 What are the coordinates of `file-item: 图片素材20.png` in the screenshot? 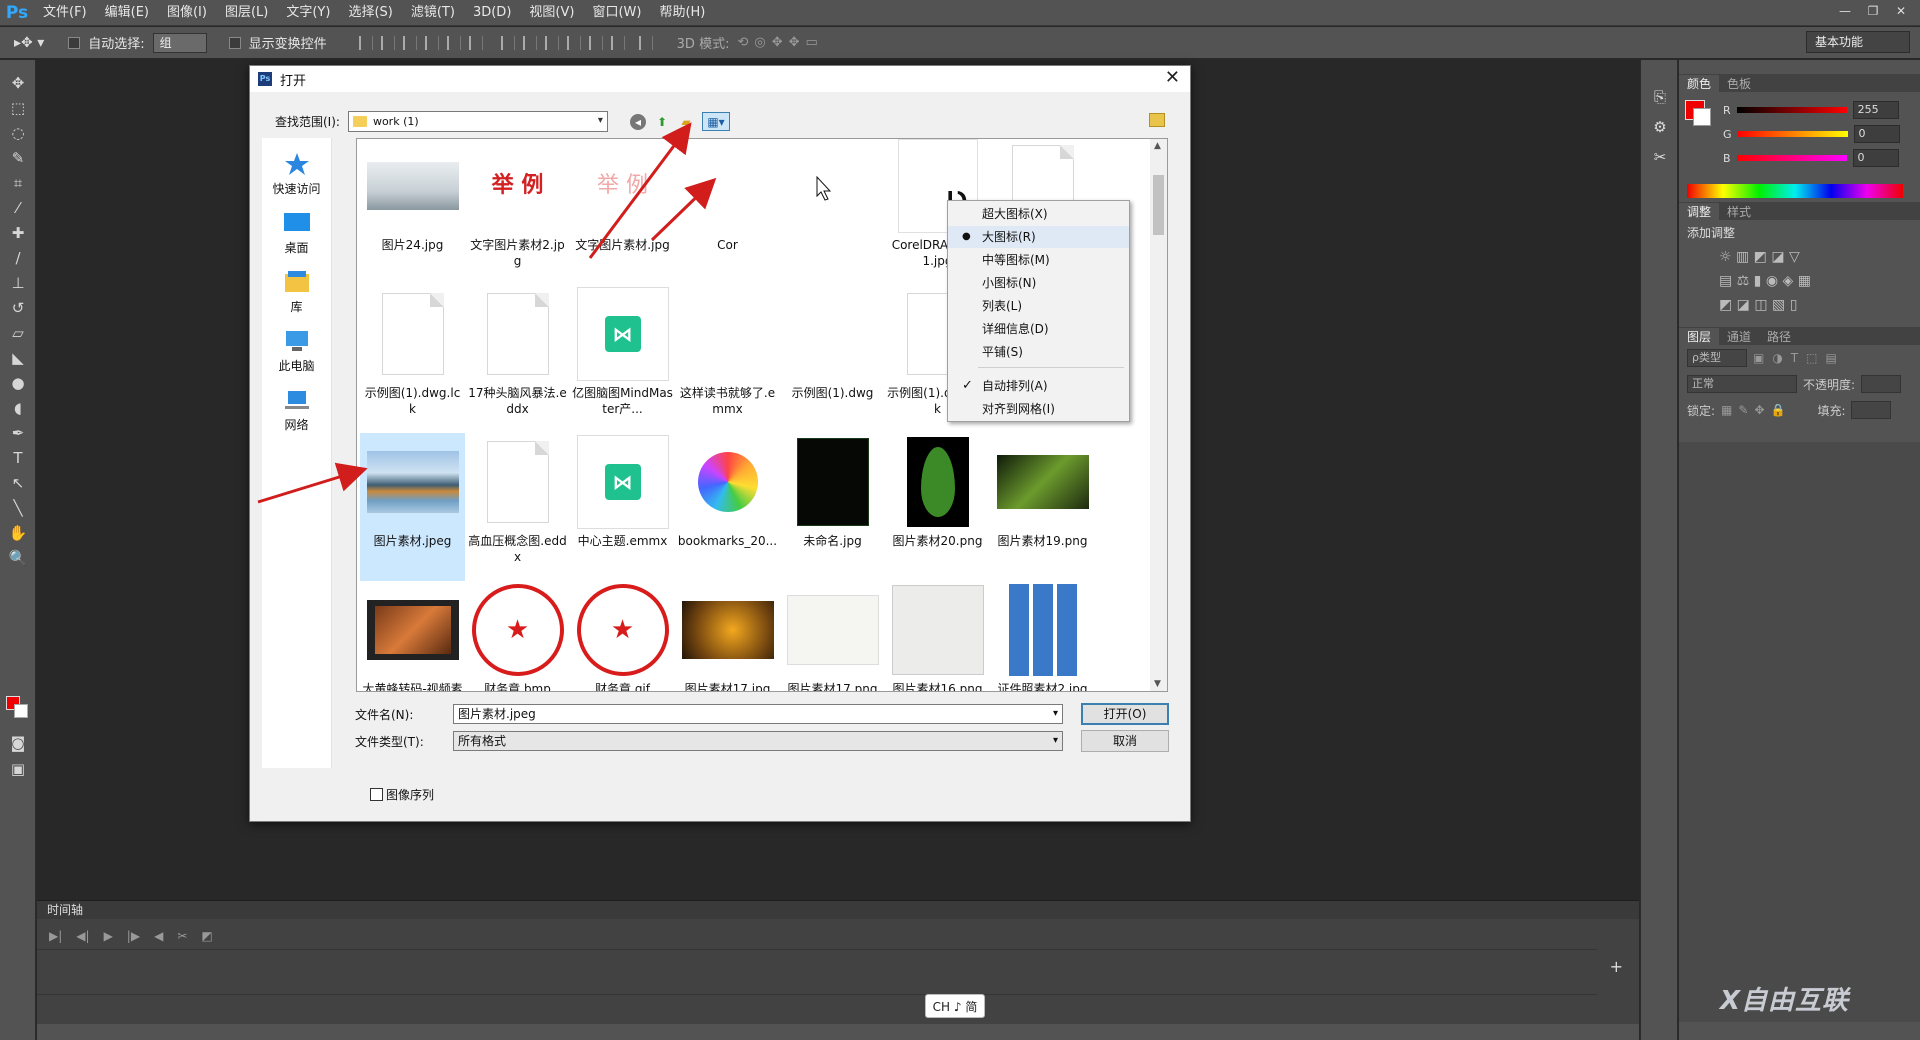 It's located at (937, 507).